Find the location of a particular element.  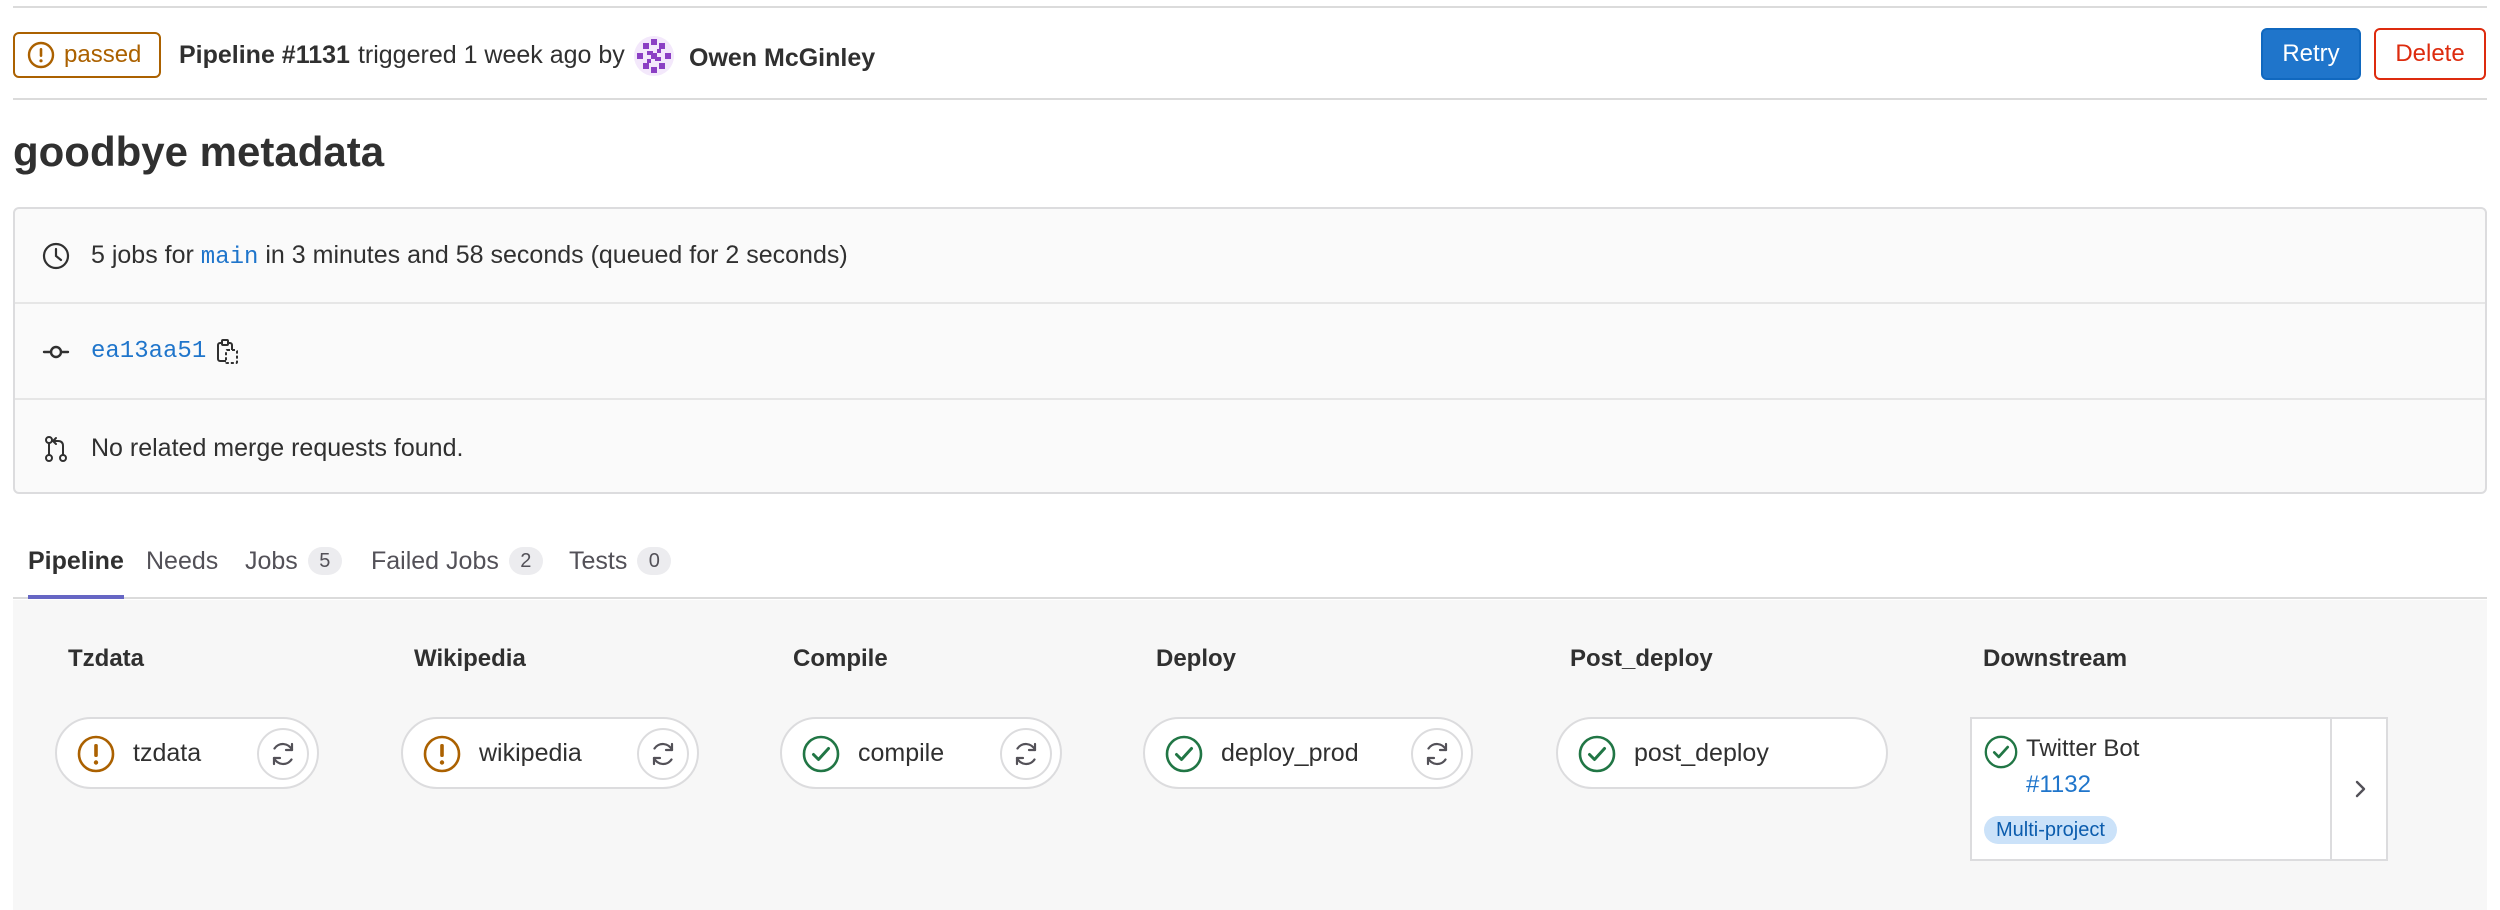

job-deploy-prod: deploy_prod is located at coordinates (1308, 753).